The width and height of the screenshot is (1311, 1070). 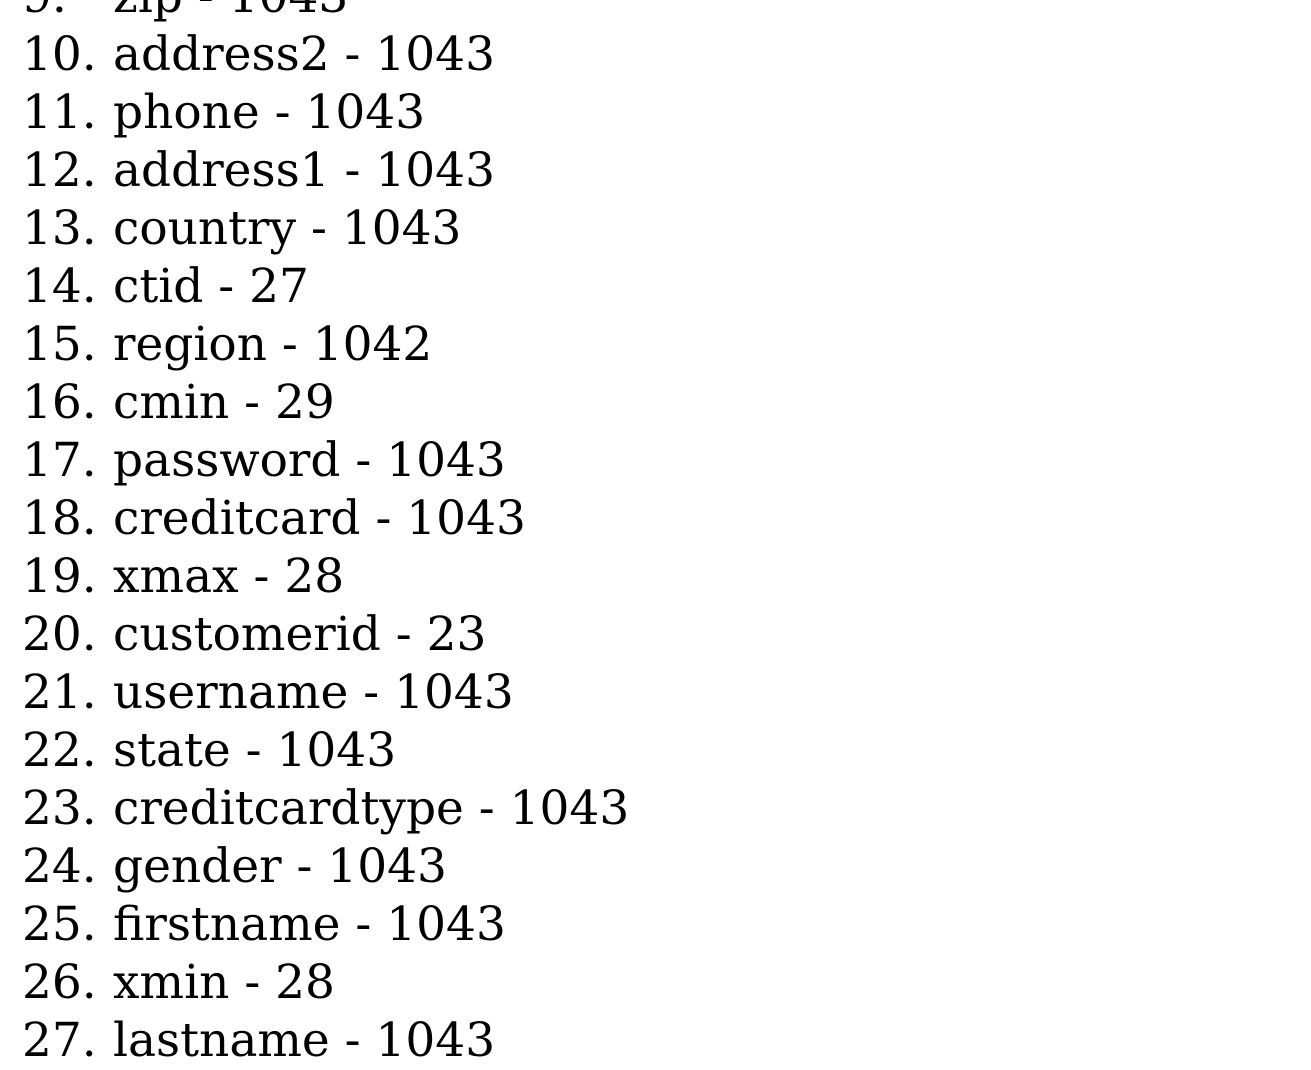 What do you see at coordinates (309, 460) in the screenshot?
I see `item-text: password - 1043` at bounding box center [309, 460].